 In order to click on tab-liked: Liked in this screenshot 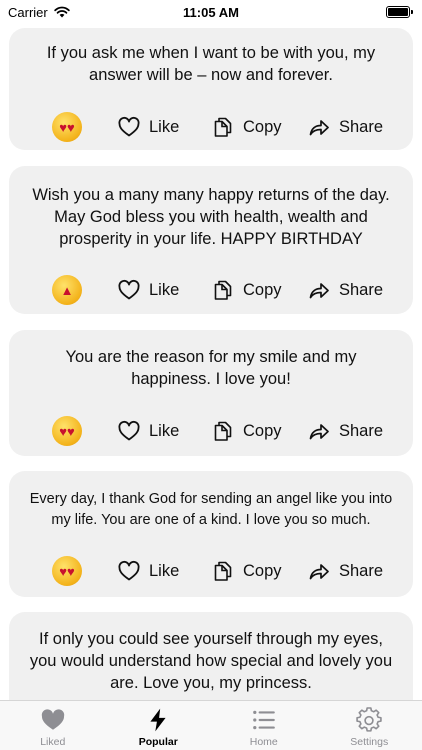, I will do `click(52, 724)`.